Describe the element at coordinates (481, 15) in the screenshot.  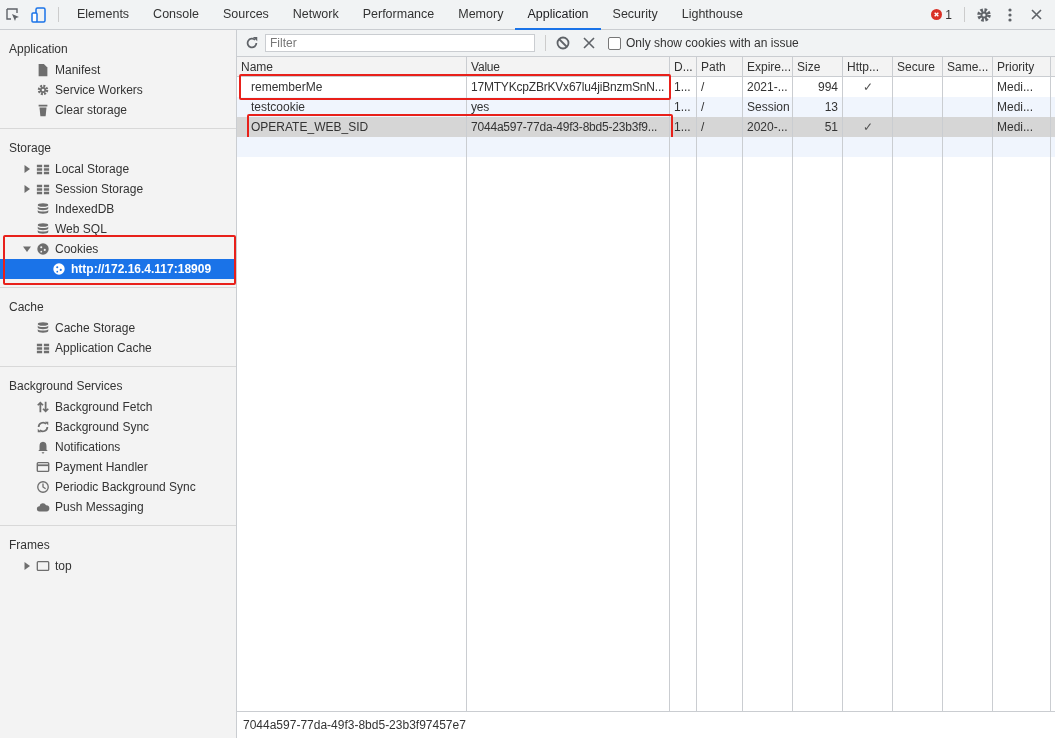
I see `panel-tab: Memory` at that location.